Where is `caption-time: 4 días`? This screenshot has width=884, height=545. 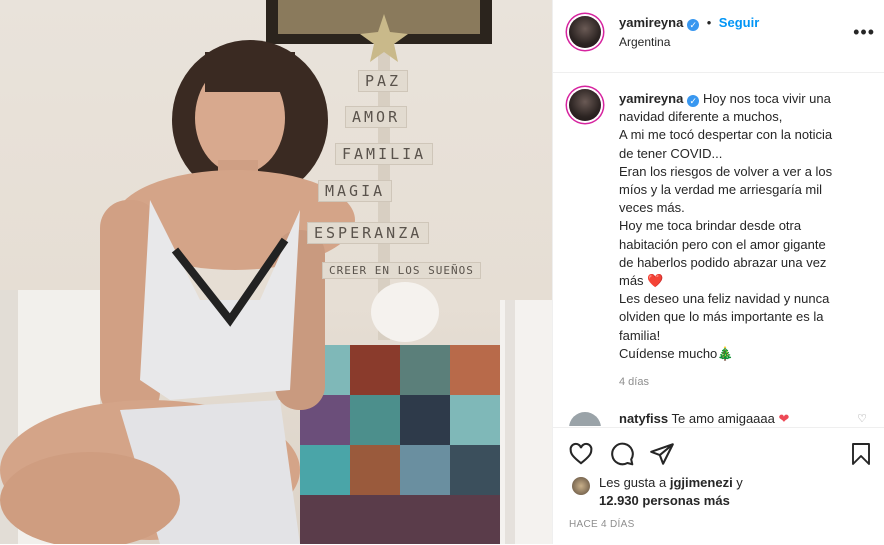
caption-time: 4 días is located at coordinates (634, 382).